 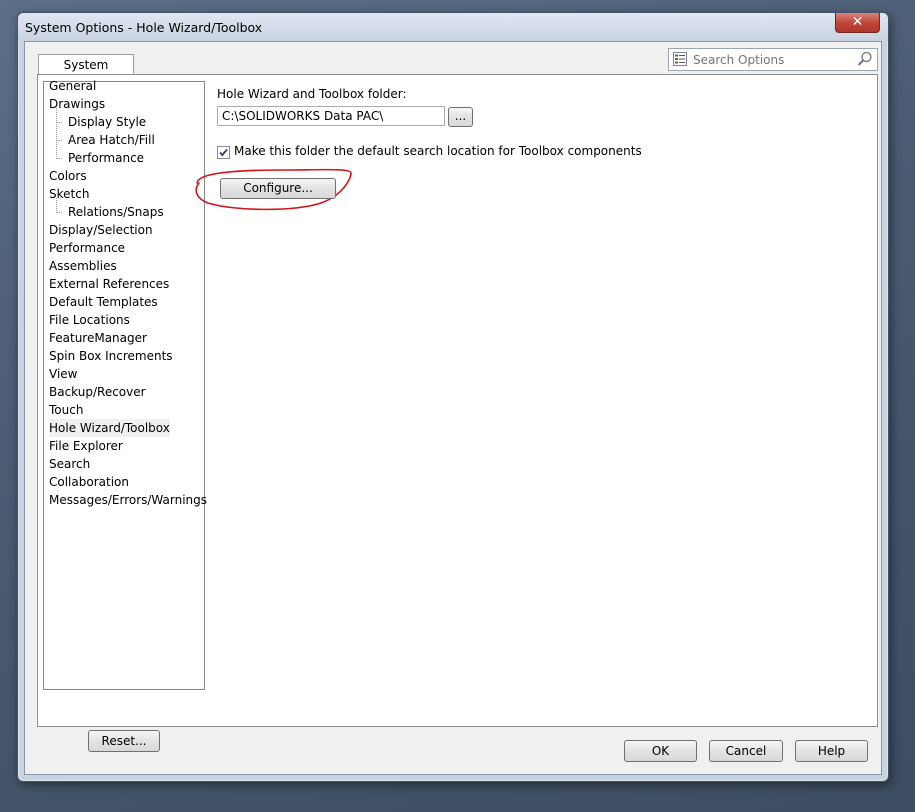 What do you see at coordinates (101, 230) in the screenshot?
I see `tree-item-display-selection: Display/Selection` at bounding box center [101, 230].